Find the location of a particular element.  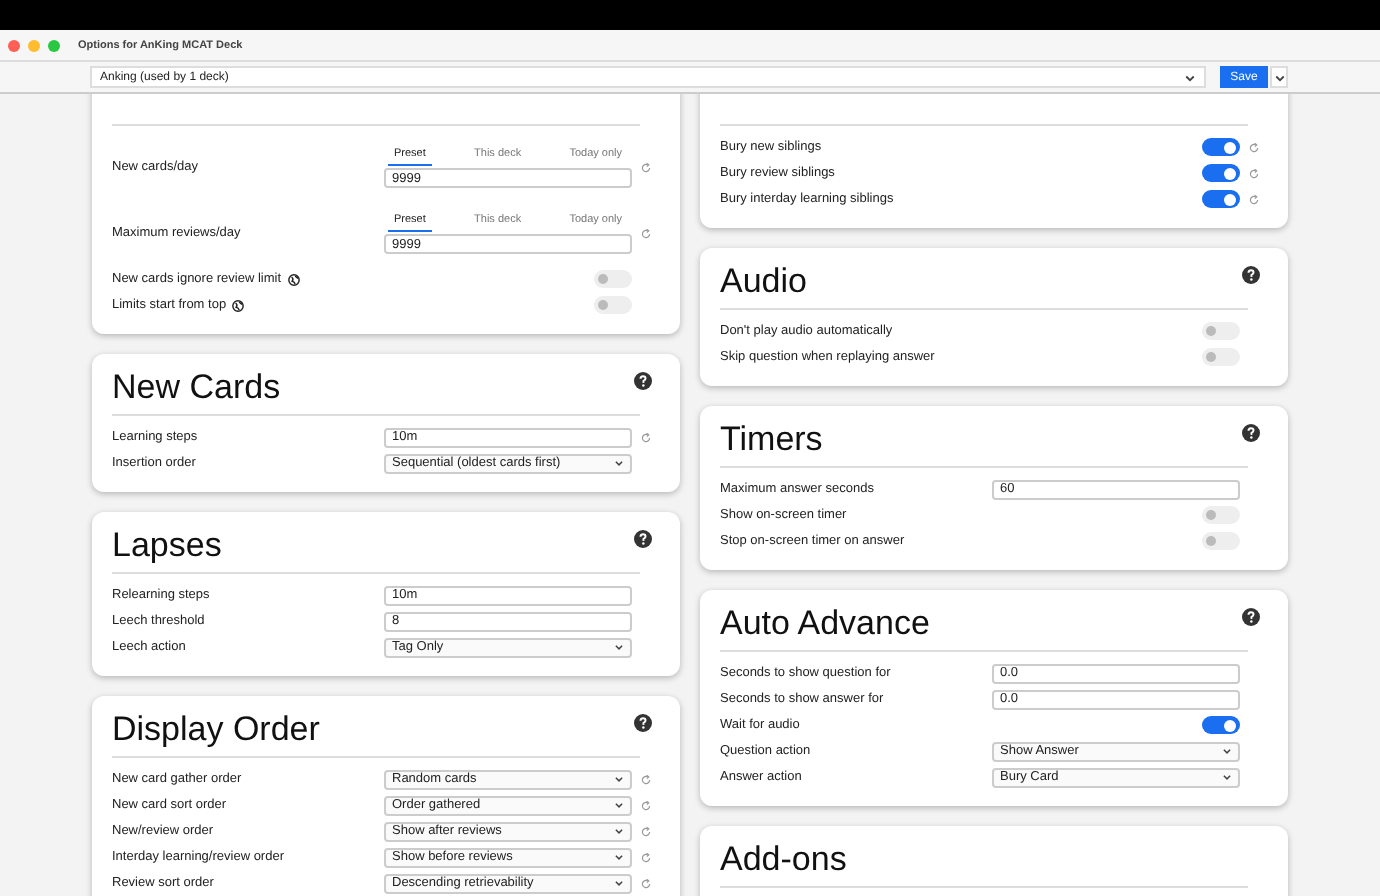

close-icon is located at coordinates (14, 45).